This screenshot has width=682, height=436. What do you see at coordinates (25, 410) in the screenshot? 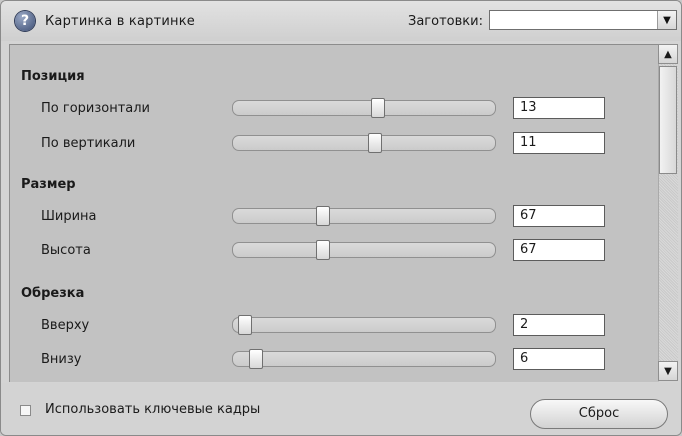
I see `use-keyframes-checkbox` at bounding box center [25, 410].